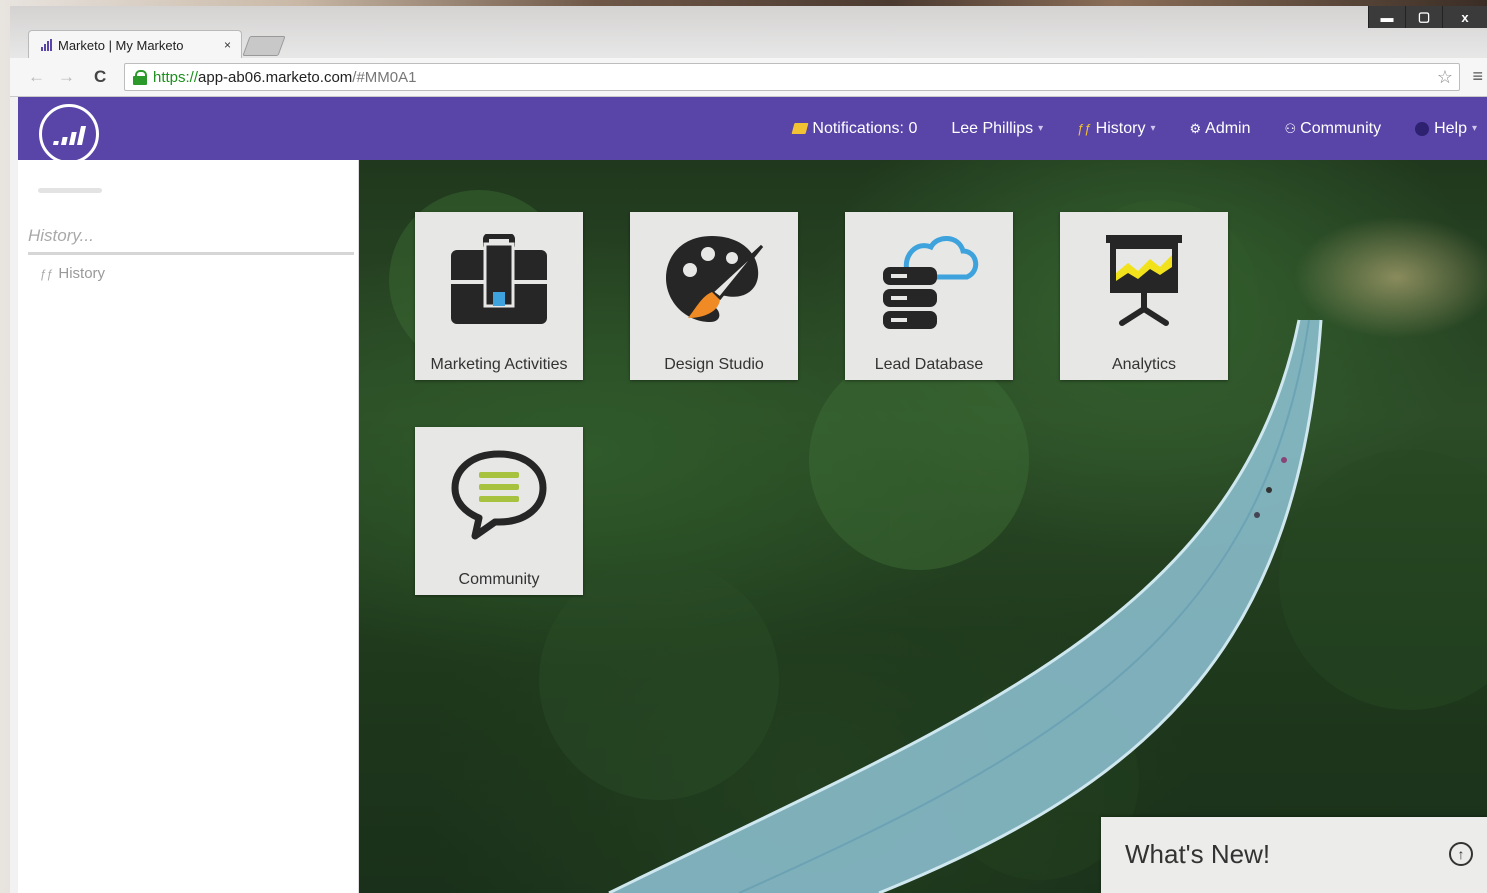 This screenshot has height=893, width=1487. I want to click on community-link: ⚇ Community, so click(1333, 129).